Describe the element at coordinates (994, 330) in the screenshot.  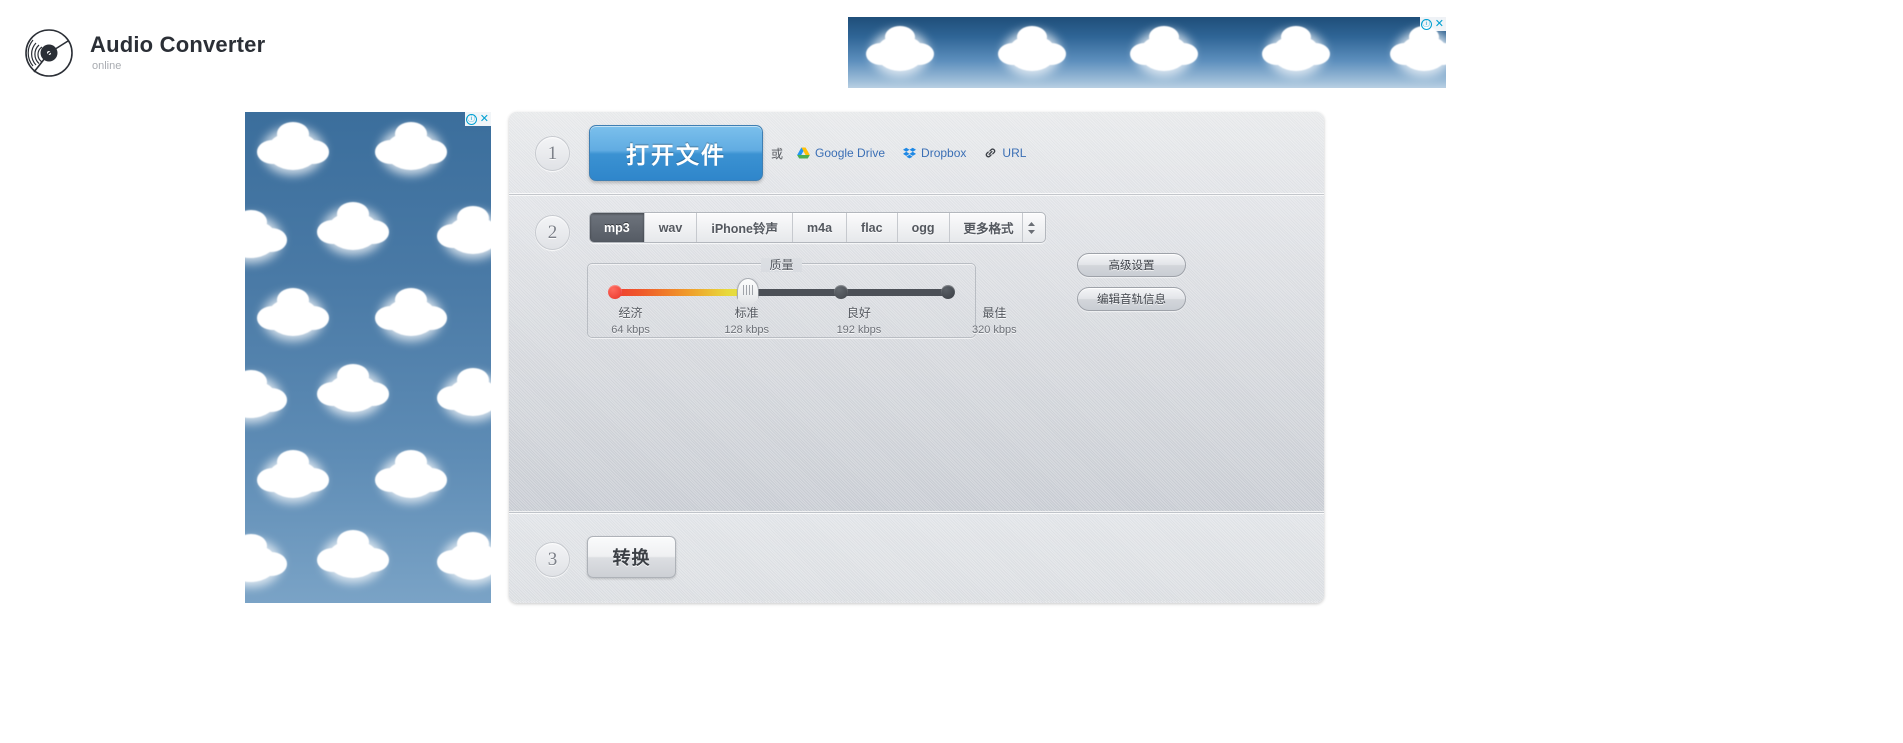
I see `quality-tick-rate: 320 kbps` at that location.